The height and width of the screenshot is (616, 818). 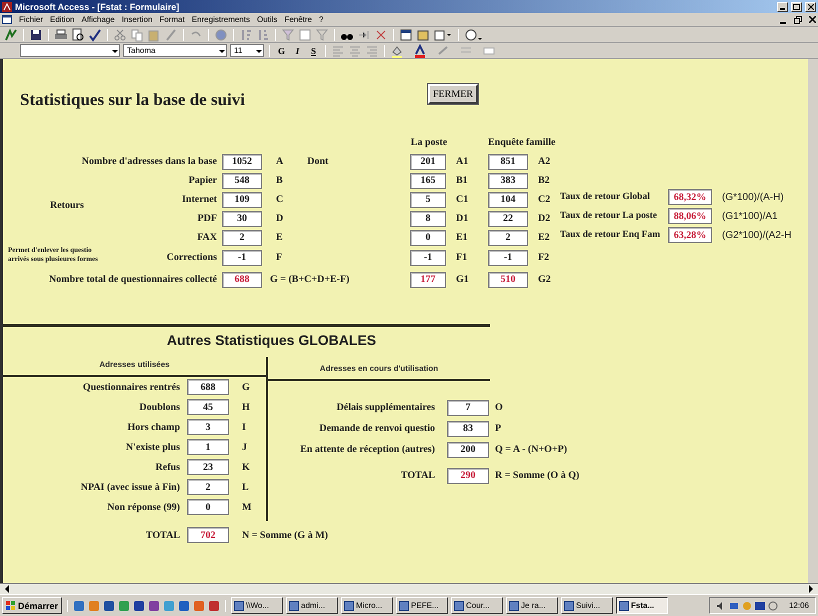 What do you see at coordinates (221, 19) in the screenshot?
I see `menu-item: Enregistrements` at bounding box center [221, 19].